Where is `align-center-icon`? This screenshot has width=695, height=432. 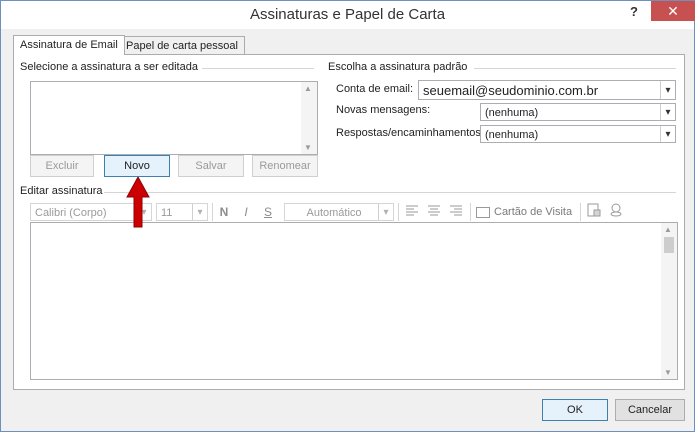 align-center-icon is located at coordinates (434, 212).